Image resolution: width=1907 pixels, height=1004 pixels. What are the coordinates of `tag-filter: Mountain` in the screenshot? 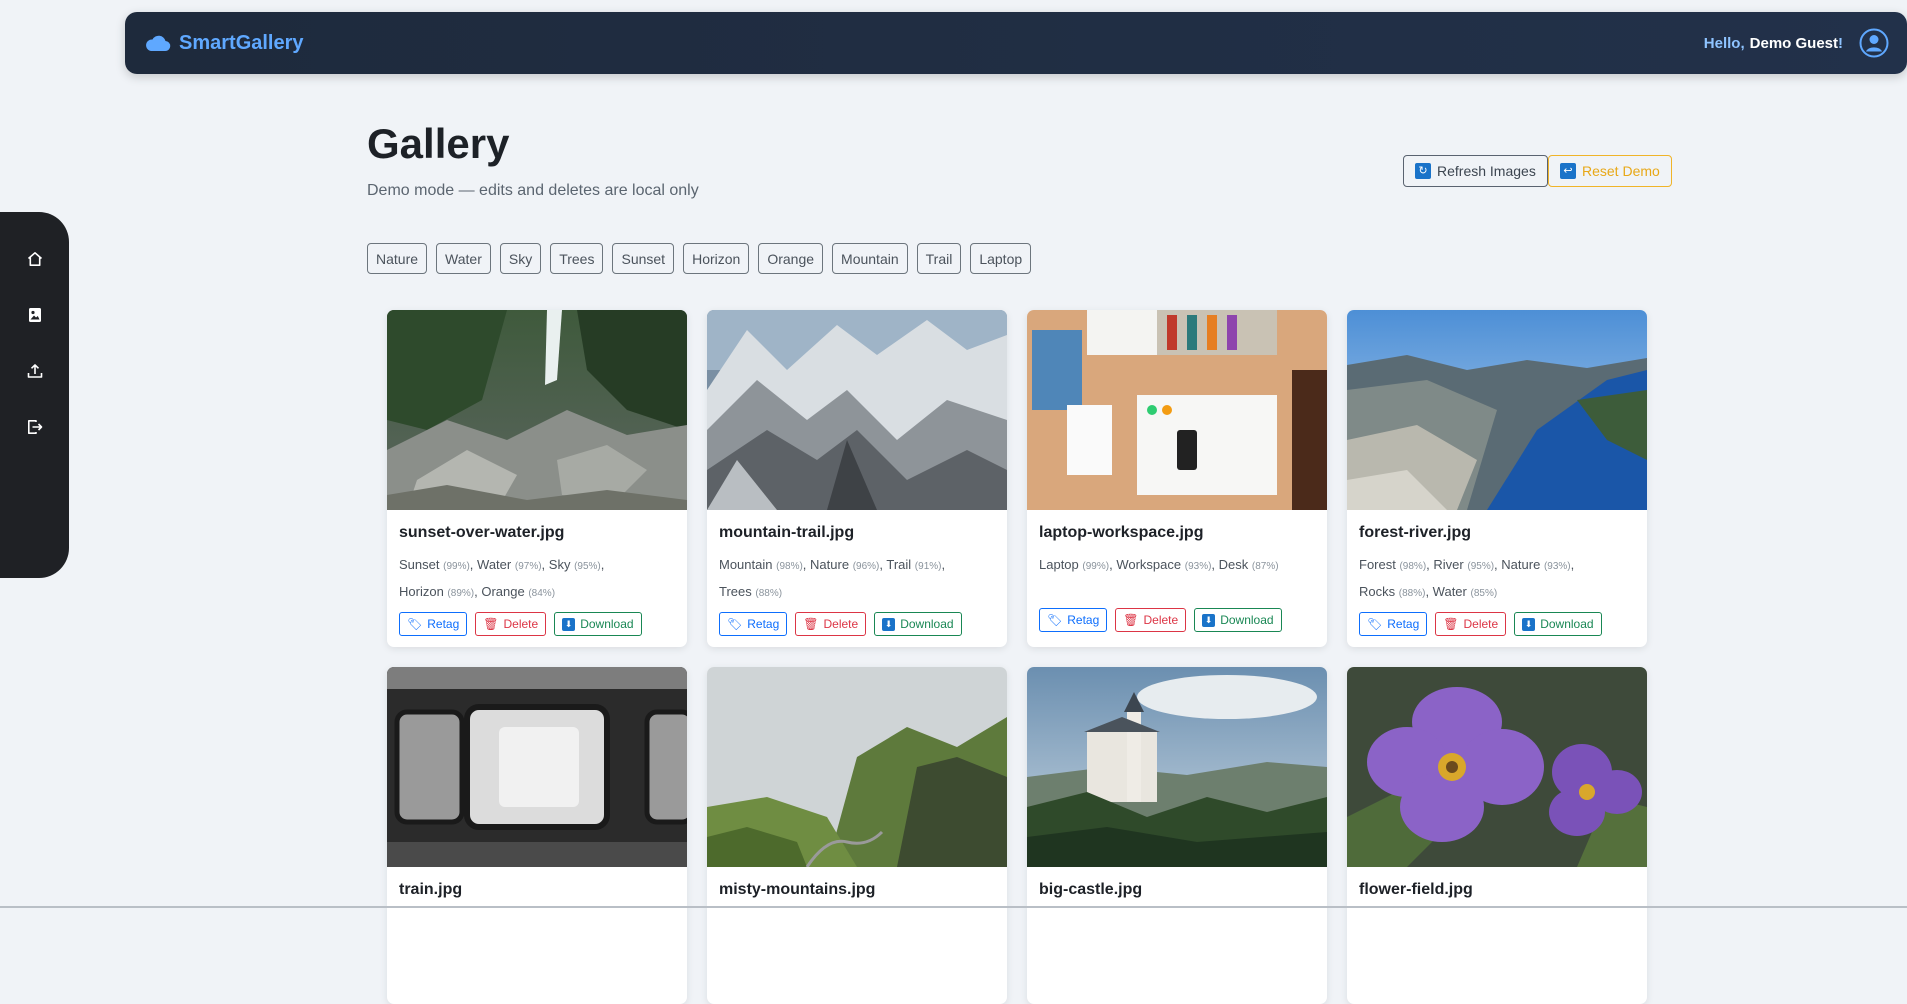 It's located at (870, 258).